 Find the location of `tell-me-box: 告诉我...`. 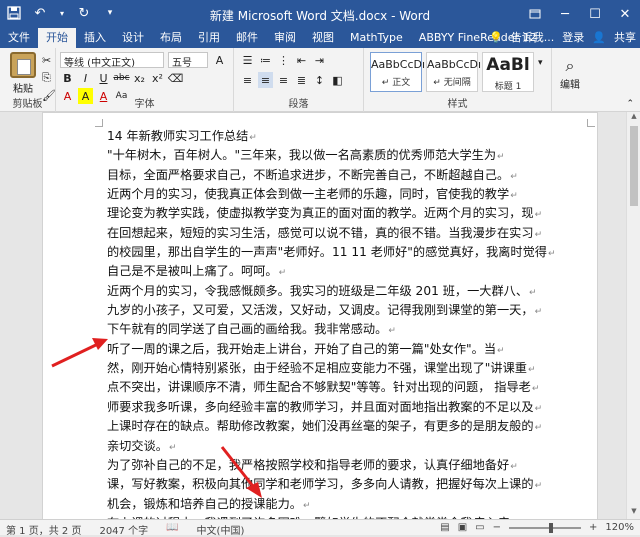

tell-me-box: 告诉我... is located at coordinates (533, 38).